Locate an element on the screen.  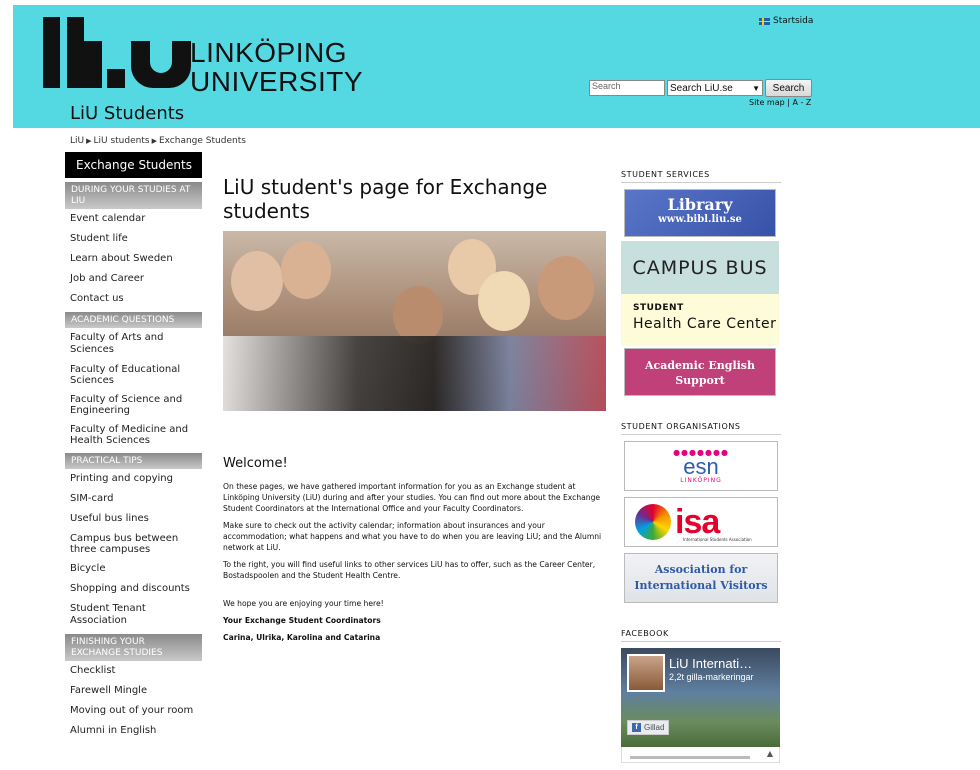
nav-item-job-and-career: Job and Career is located at coordinates (133, 279).